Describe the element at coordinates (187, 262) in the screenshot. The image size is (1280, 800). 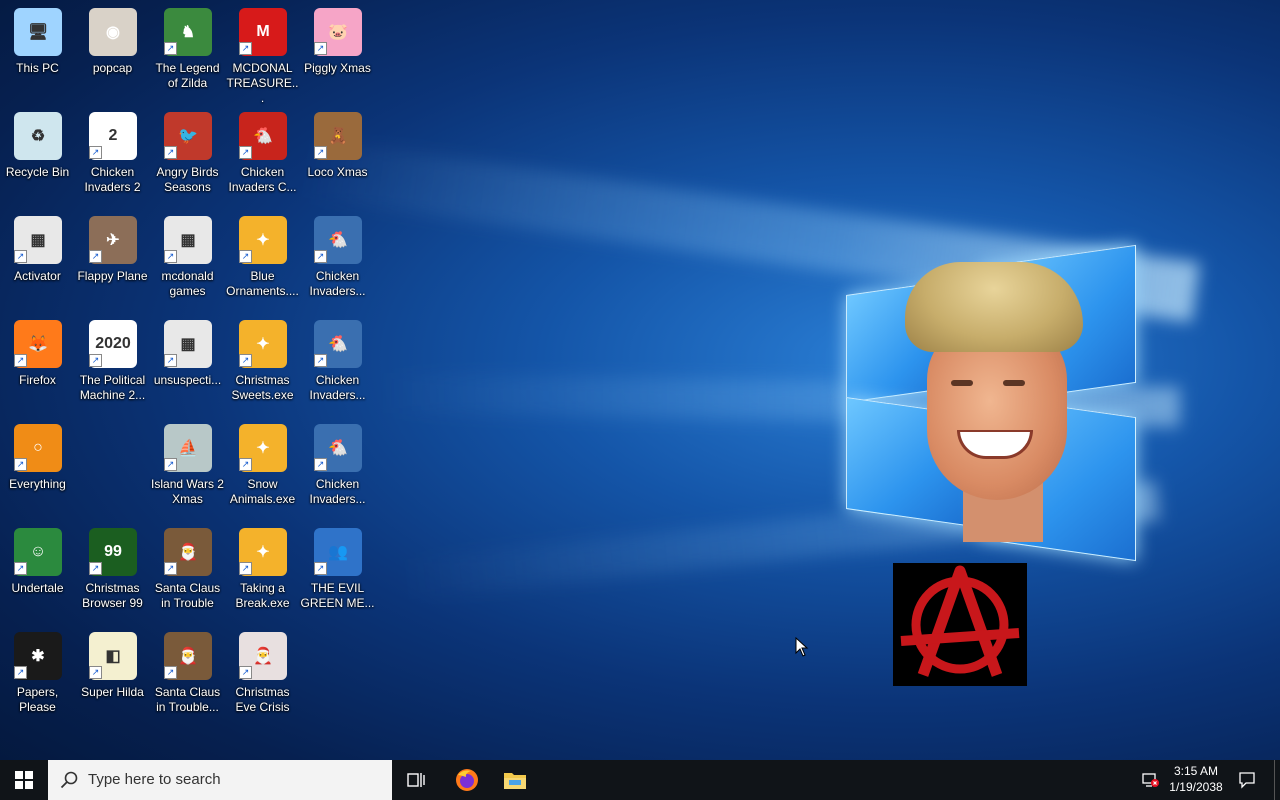
I see `desktop-icon: ▦ ↗ mcdonald games` at that location.